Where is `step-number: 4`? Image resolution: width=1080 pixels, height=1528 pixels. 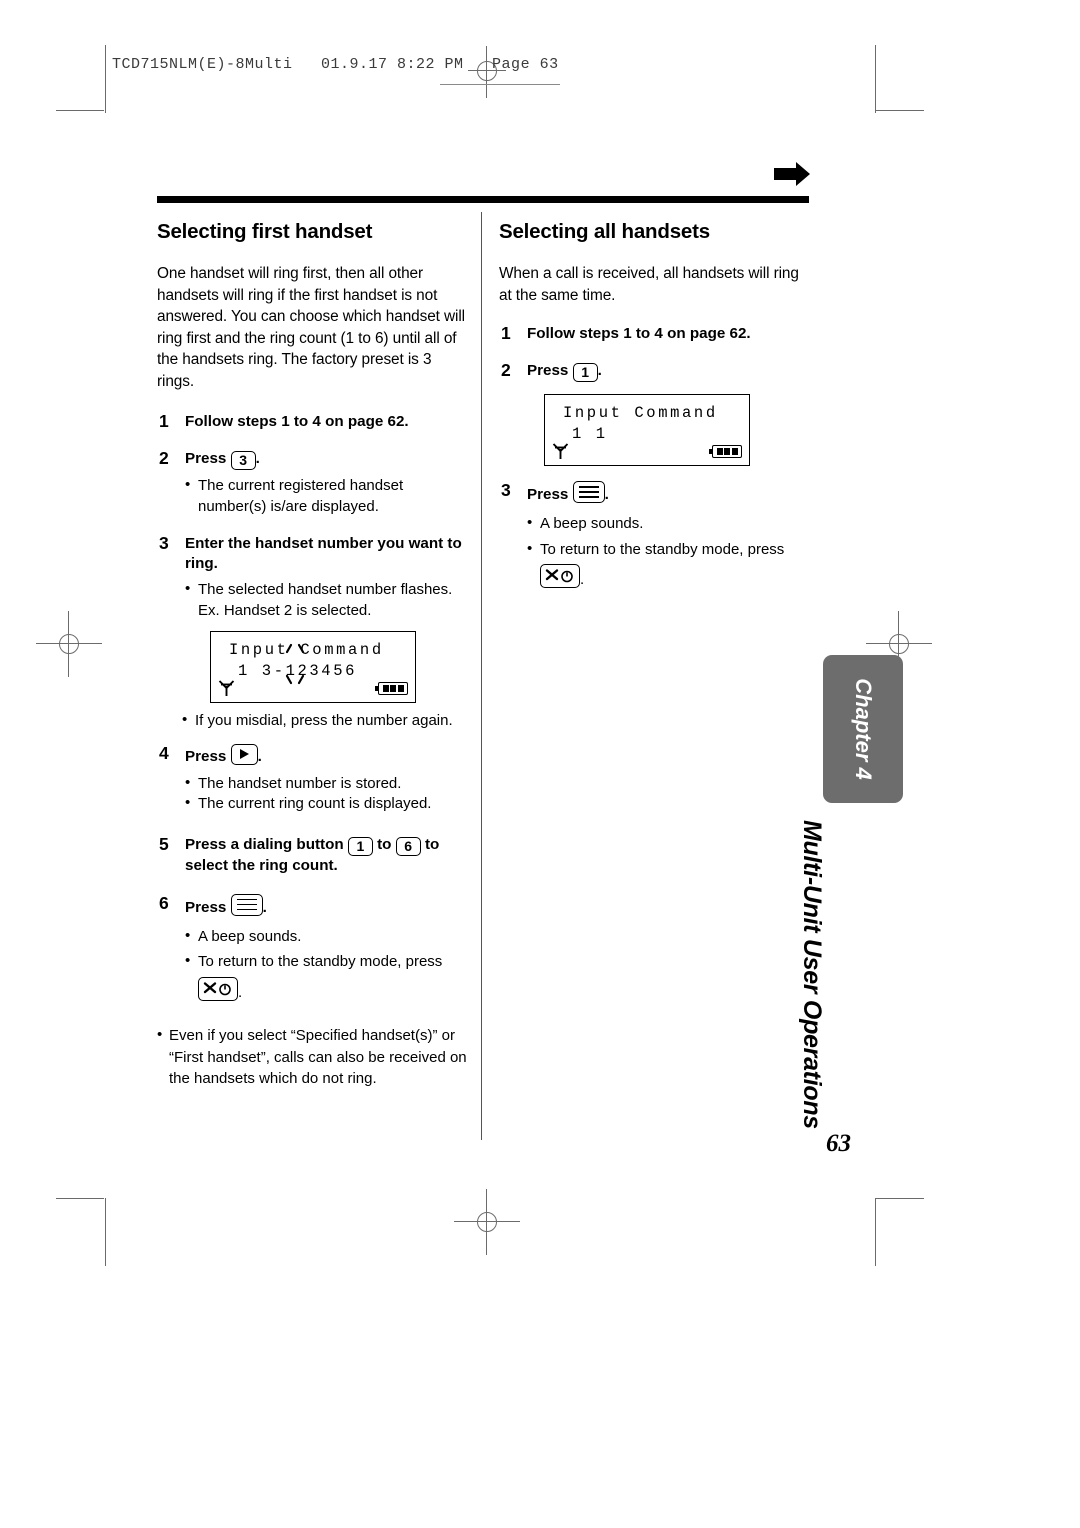 step-number: 4 is located at coordinates (164, 752).